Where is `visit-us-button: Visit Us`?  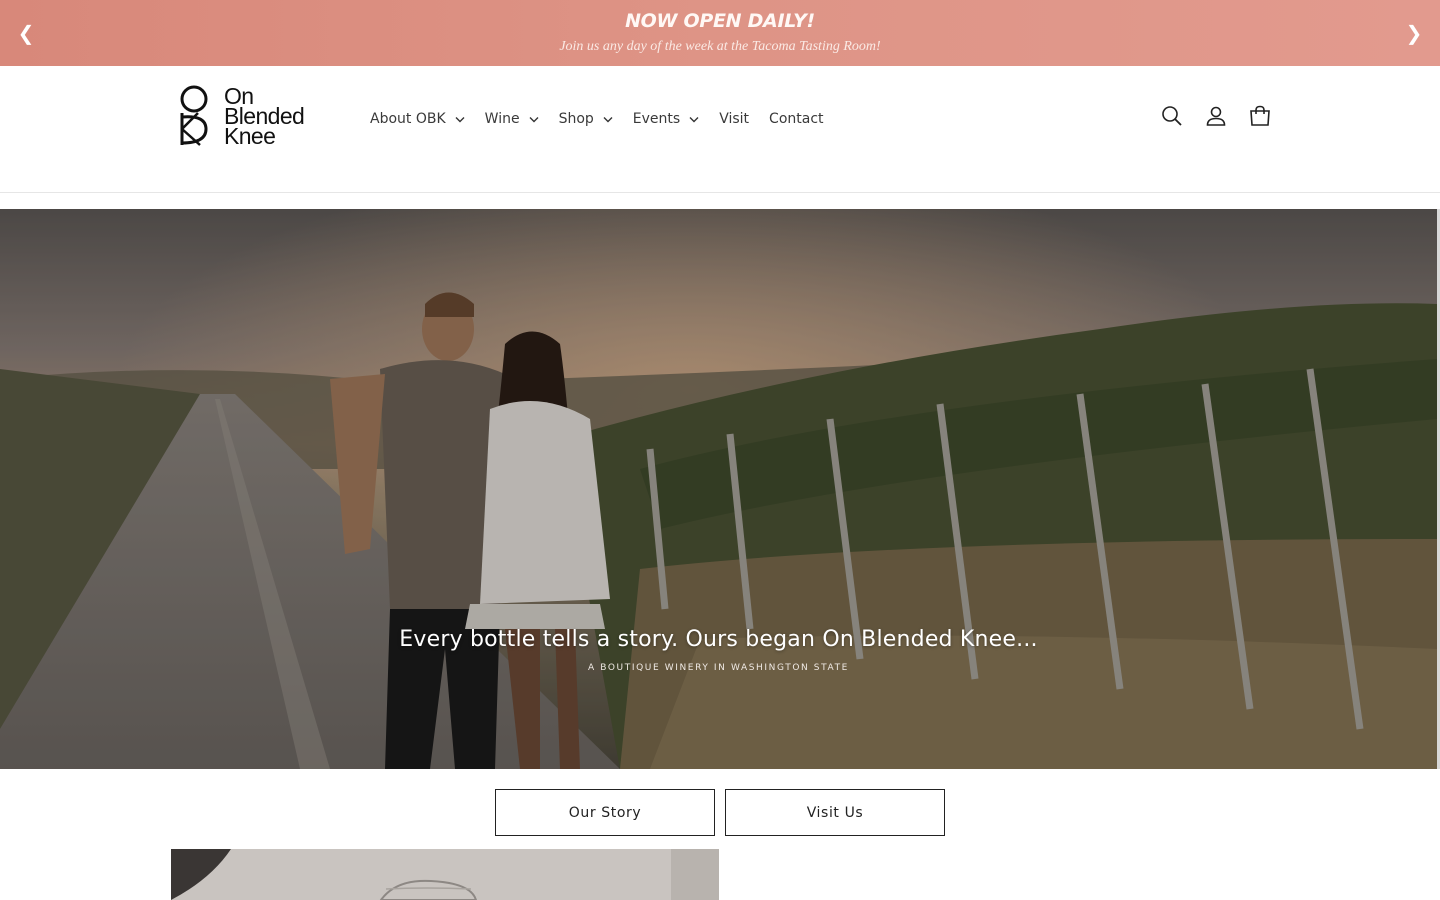
visit-us-button: Visit Us is located at coordinates (835, 812).